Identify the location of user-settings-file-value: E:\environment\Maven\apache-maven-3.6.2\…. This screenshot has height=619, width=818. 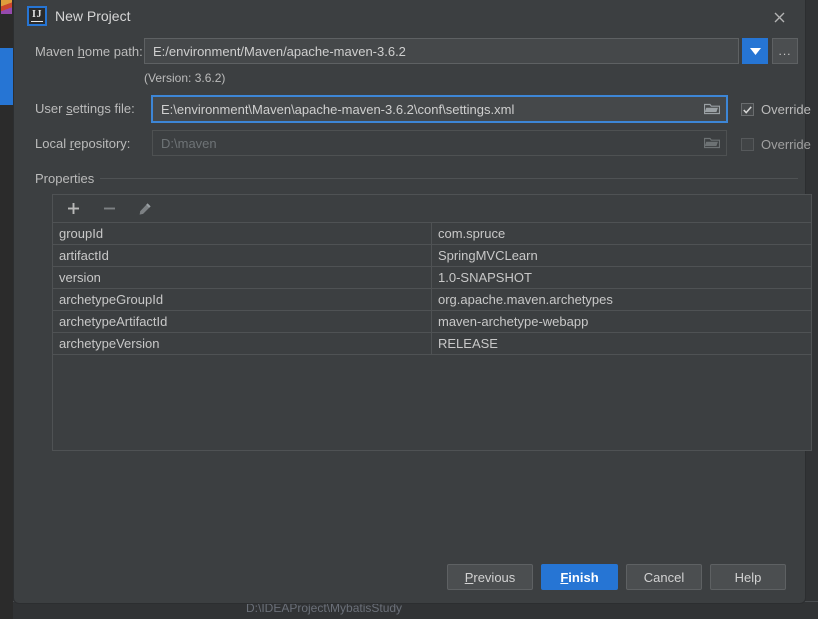
(338, 109).